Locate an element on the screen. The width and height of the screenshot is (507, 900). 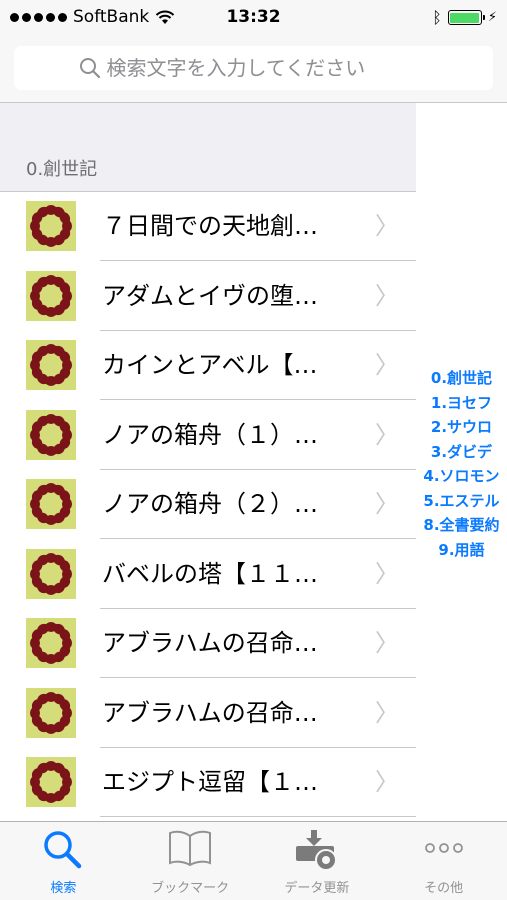
index-item: 8.全書要約 is located at coordinates (461, 525).